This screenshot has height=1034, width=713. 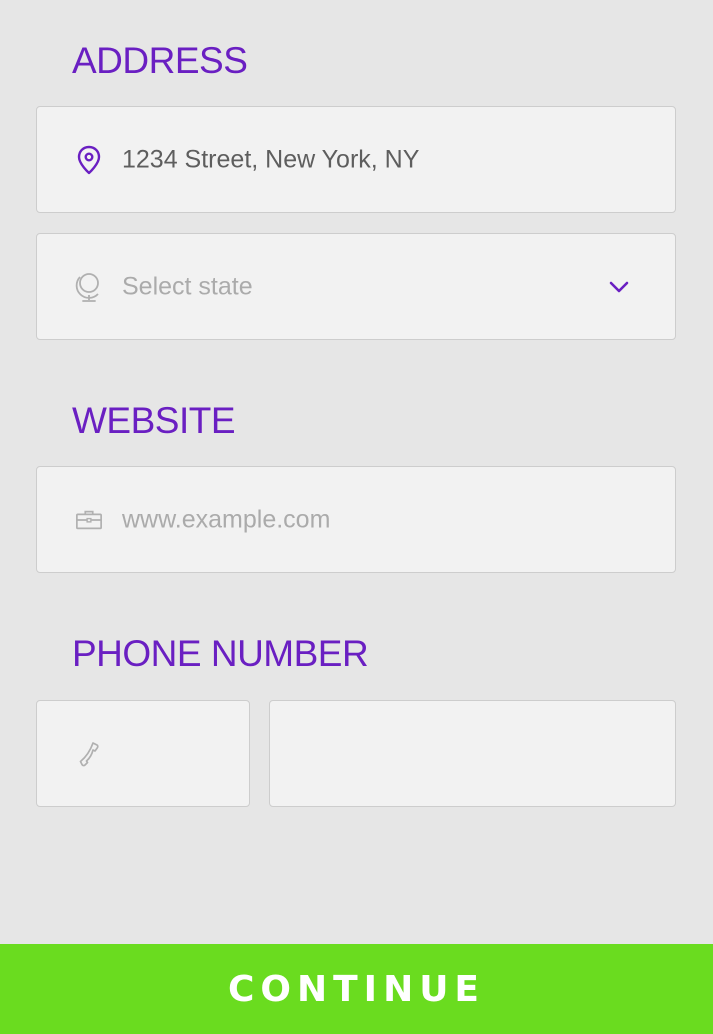 I want to click on chevron-down-icon, so click(x=619, y=287).